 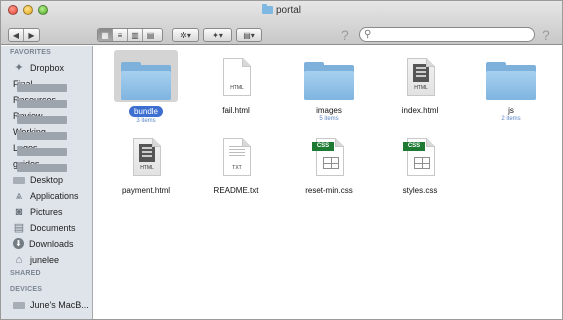 I want to click on sidebar-item-dropbox: ✦ Dropbox, so click(x=38, y=67).